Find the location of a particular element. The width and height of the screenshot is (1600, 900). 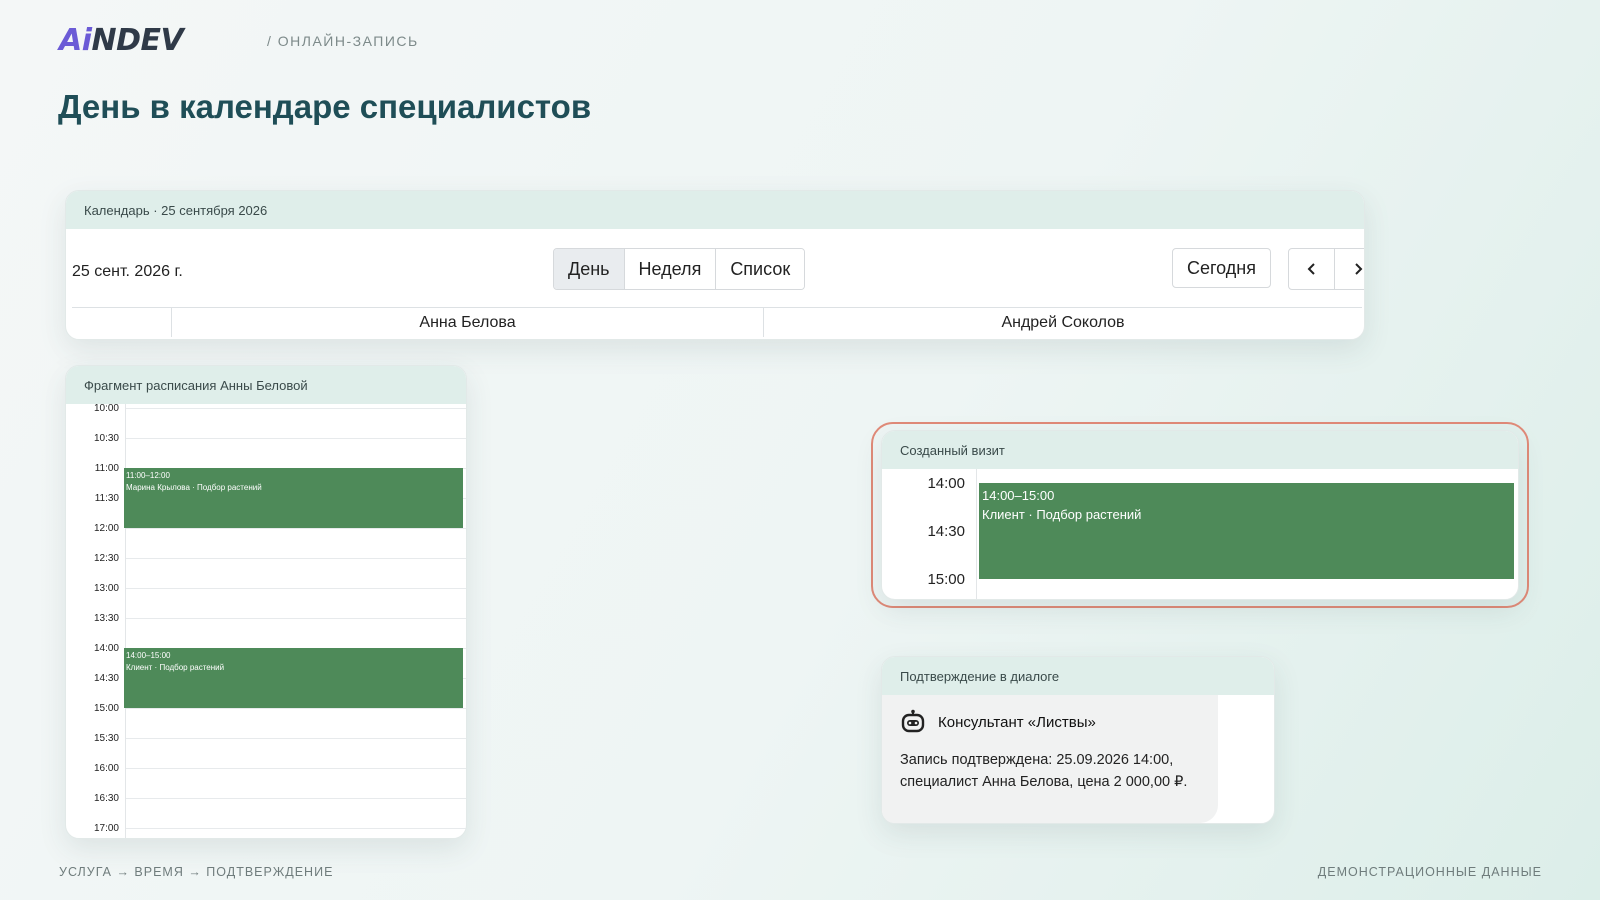

slot-time-label: 10:30 is located at coordinates (106, 438).